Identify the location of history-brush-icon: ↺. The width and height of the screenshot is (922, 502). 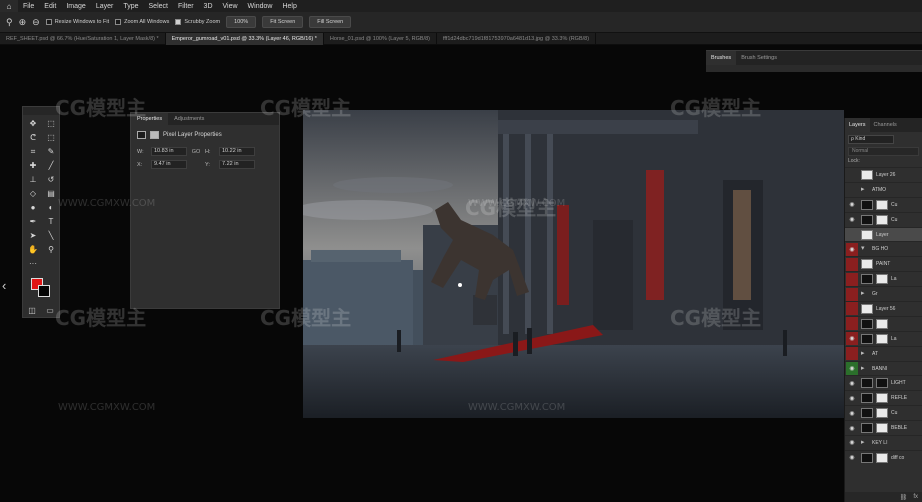
(51, 179).